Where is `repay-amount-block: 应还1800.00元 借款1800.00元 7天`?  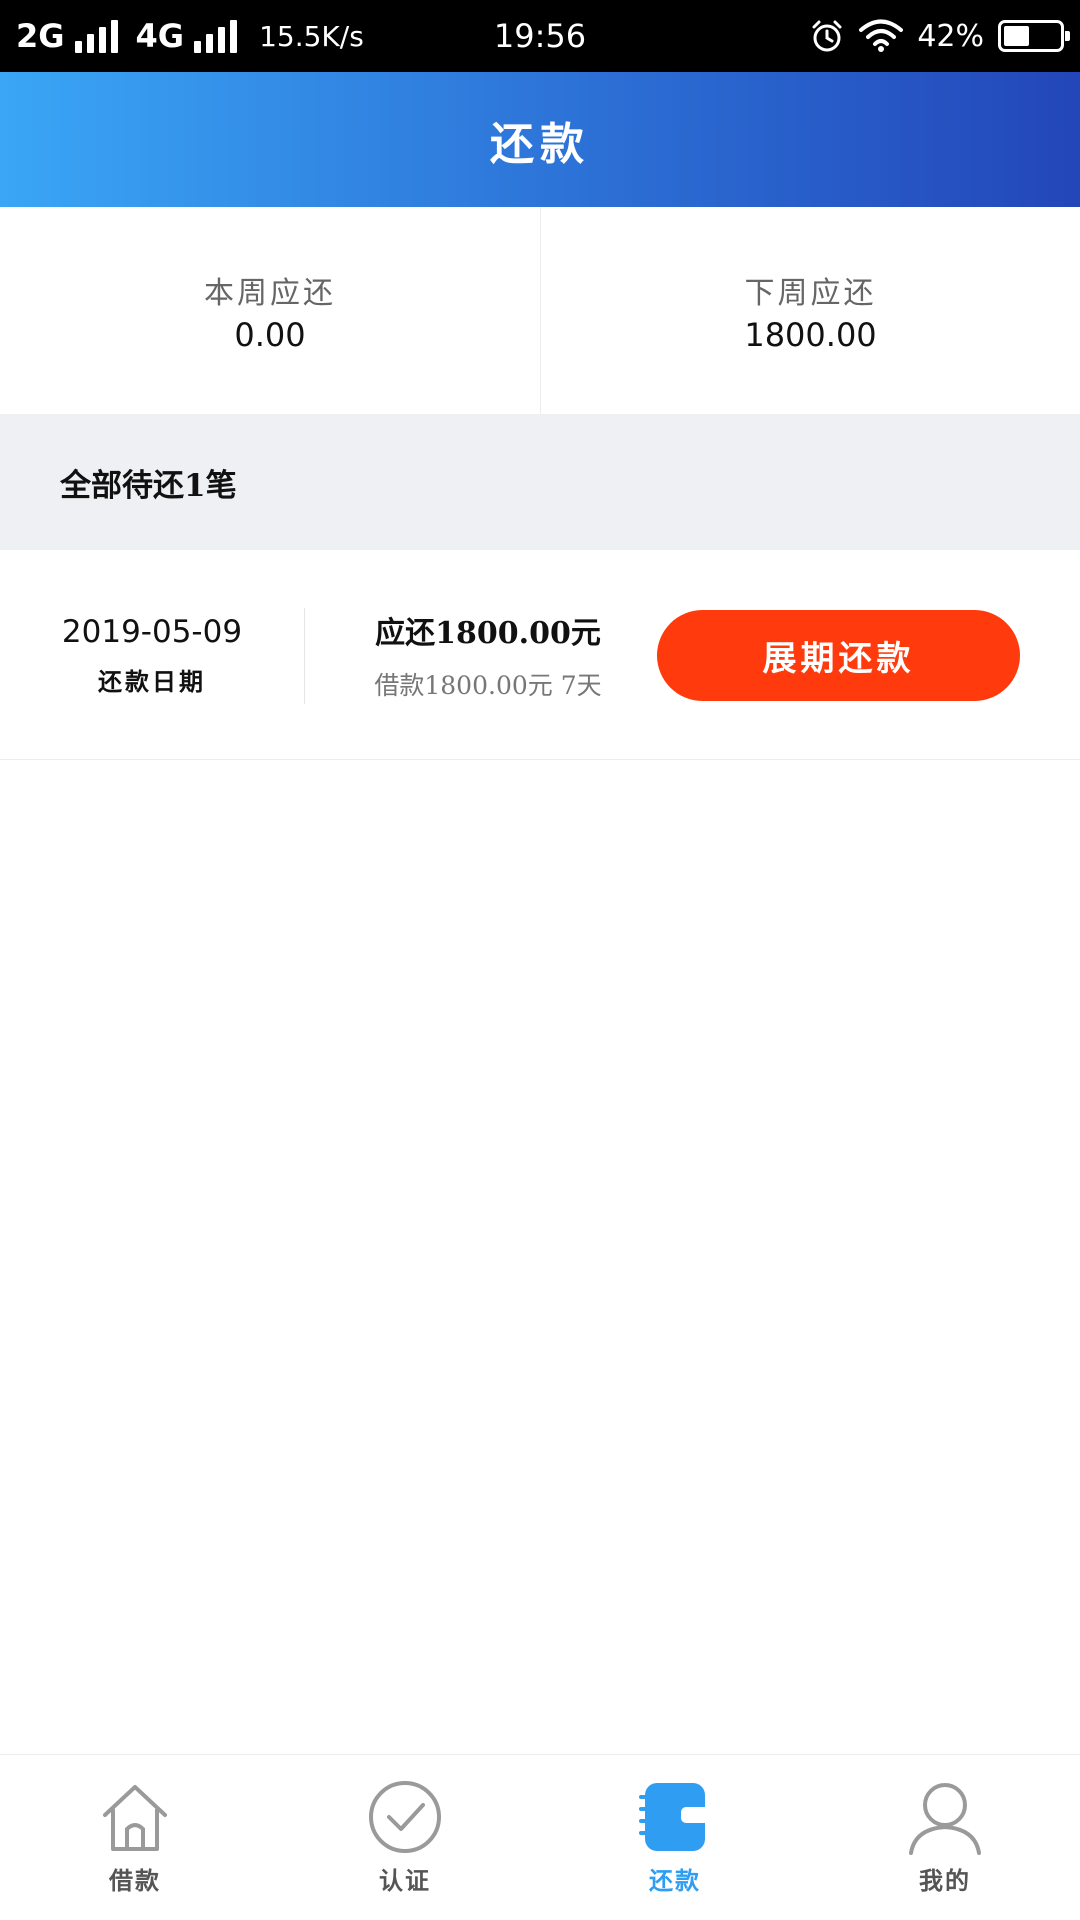
repay-amount-block: 应还1800.00元 借款1800.00元 7天 is located at coordinates (488, 655).